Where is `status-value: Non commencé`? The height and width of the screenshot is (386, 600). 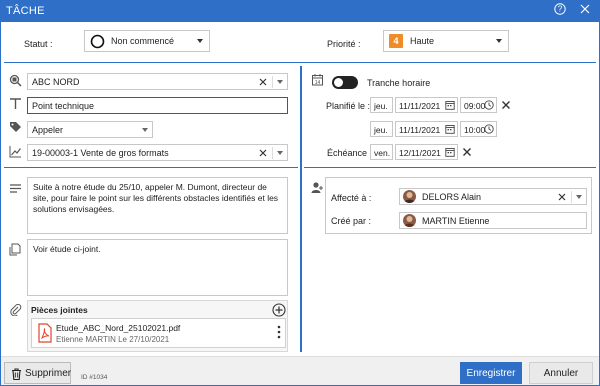 status-value: Non commencé is located at coordinates (143, 41).